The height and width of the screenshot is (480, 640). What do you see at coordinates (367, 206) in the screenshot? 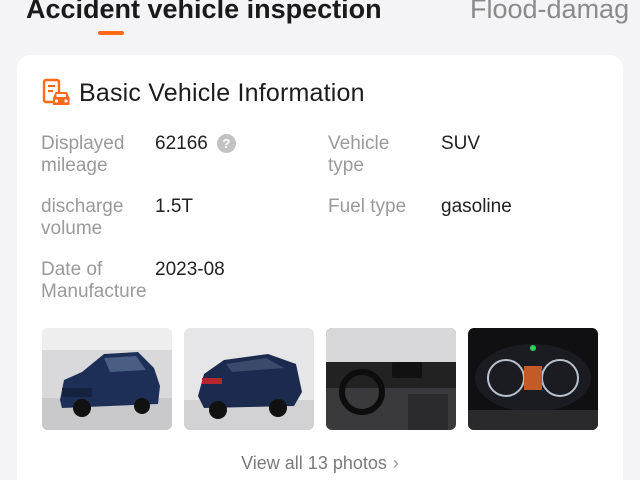
I see `fuel-type-label: Fuel type` at bounding box center [367, 206].